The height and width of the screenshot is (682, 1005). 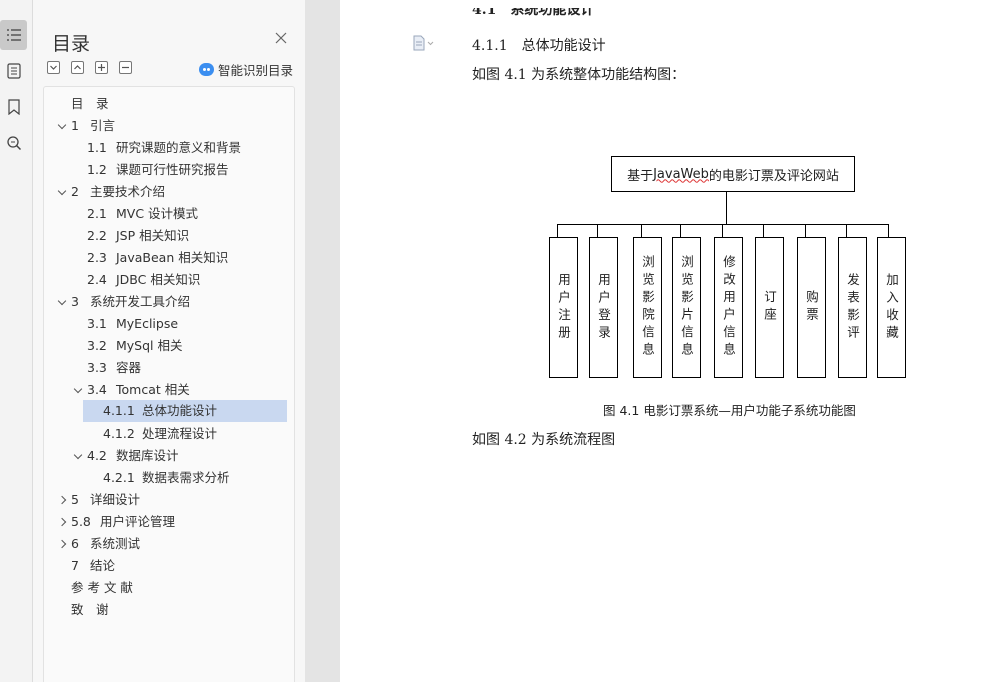 What do you see at coordinates (158, 279) in the screenshot?
I see `toc-item-label: JDBC 相关知识` at bounding box center [158, 279].